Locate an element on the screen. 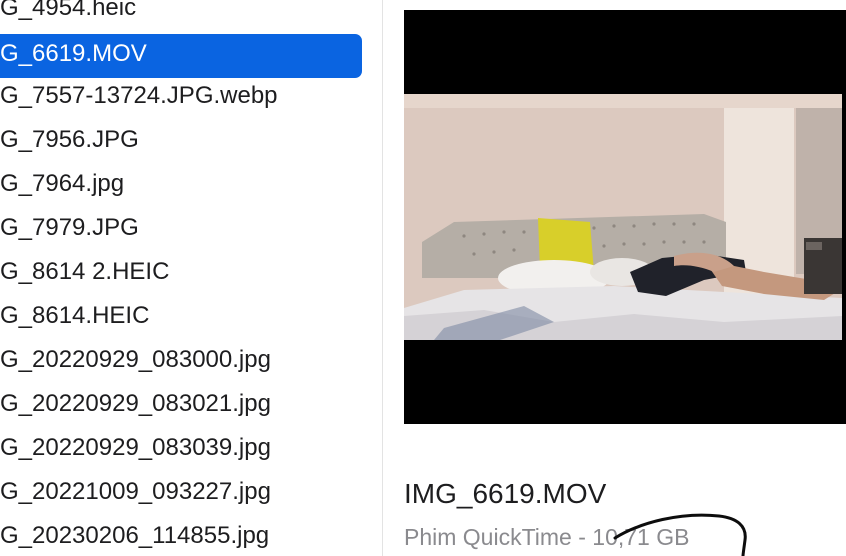 Image resolution: width=846 pixels, height=556 pixels. file-list-item: G_20230206_114855.jpg is located at coordinates (181, 536).